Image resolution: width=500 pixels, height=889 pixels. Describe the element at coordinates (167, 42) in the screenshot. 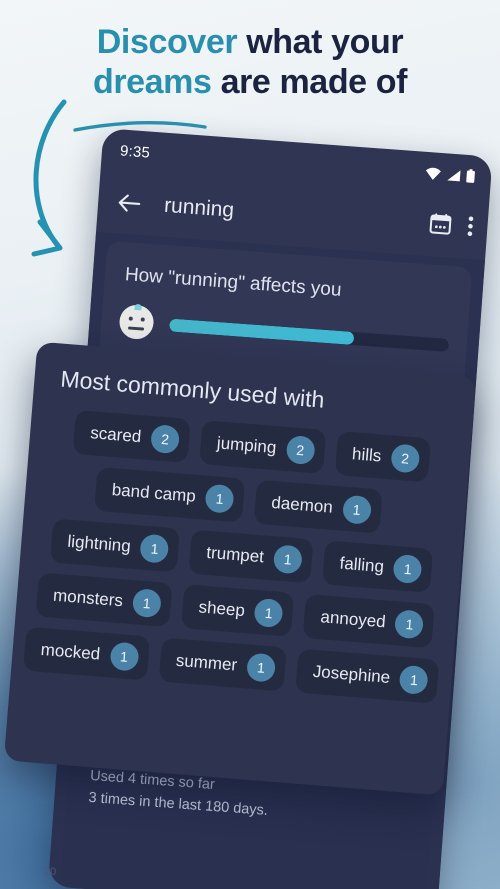

I see `headline-accent-discover: Discover` at that location.